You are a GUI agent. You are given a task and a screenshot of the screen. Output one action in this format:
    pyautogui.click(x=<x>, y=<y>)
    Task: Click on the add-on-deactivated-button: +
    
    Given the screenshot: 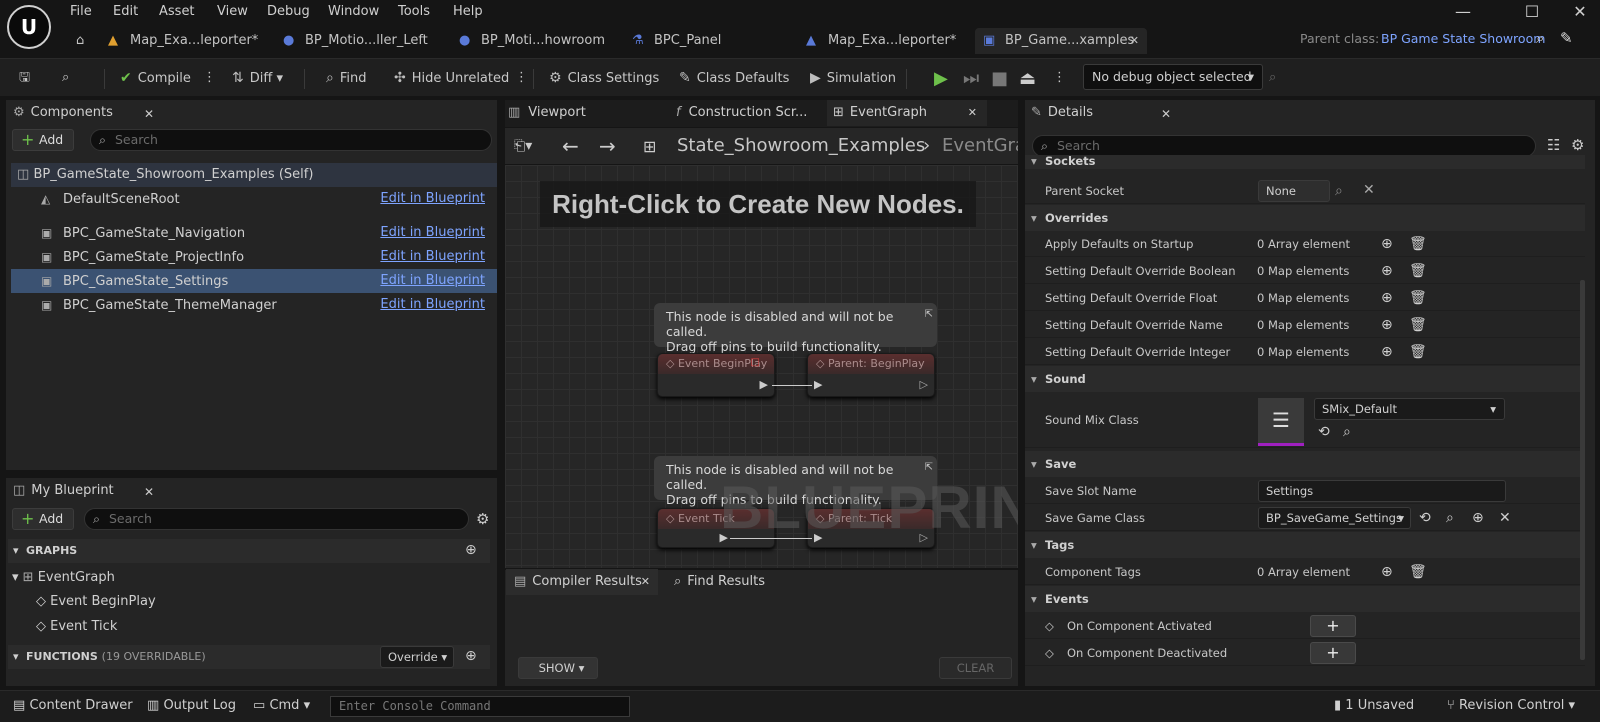 What is the action you would take?
    pyautogui.click(x=1333, y=653)
    